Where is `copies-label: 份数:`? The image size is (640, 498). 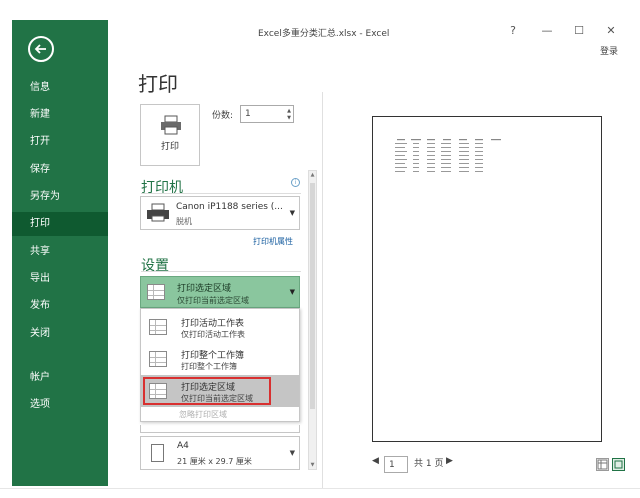
copies-label: 份数: is located at coordinates (223, 116).